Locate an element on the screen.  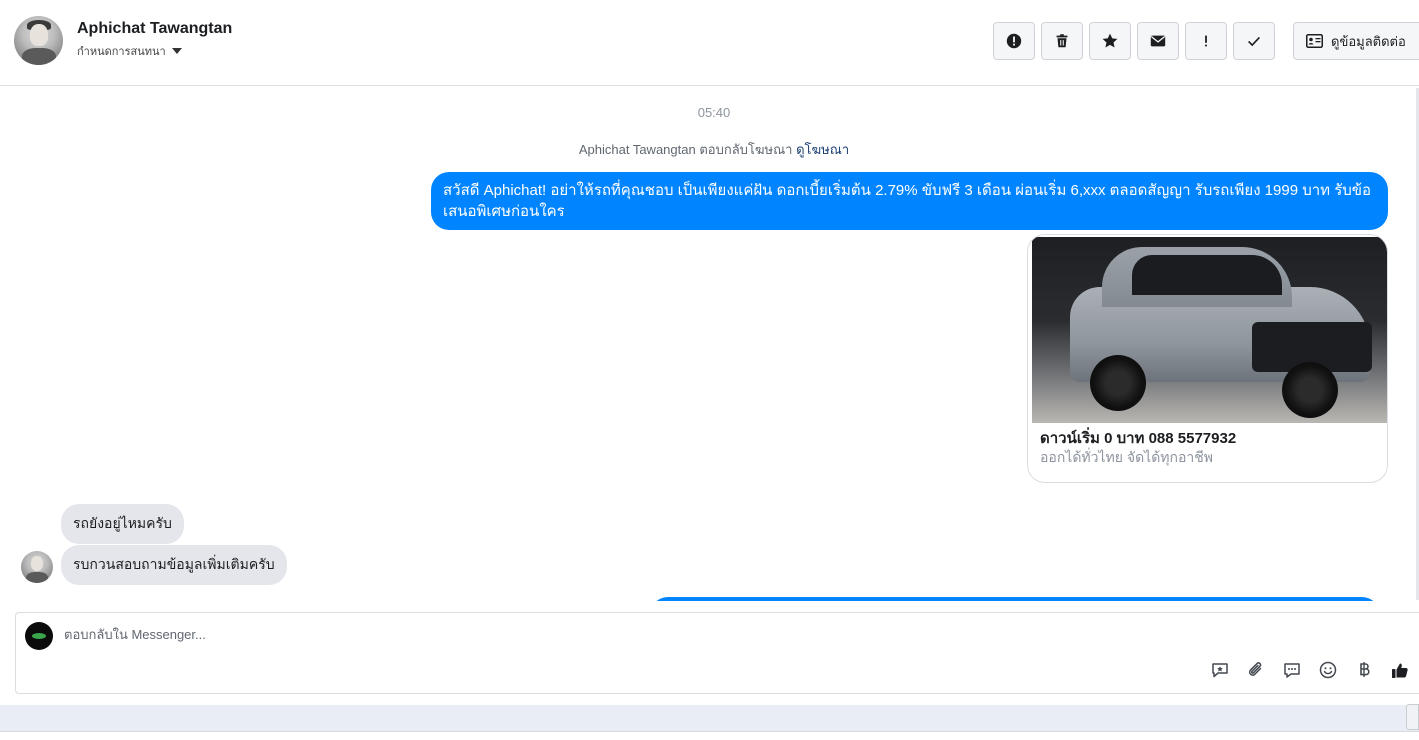
payment-button is located at coordinates (1364, 670).